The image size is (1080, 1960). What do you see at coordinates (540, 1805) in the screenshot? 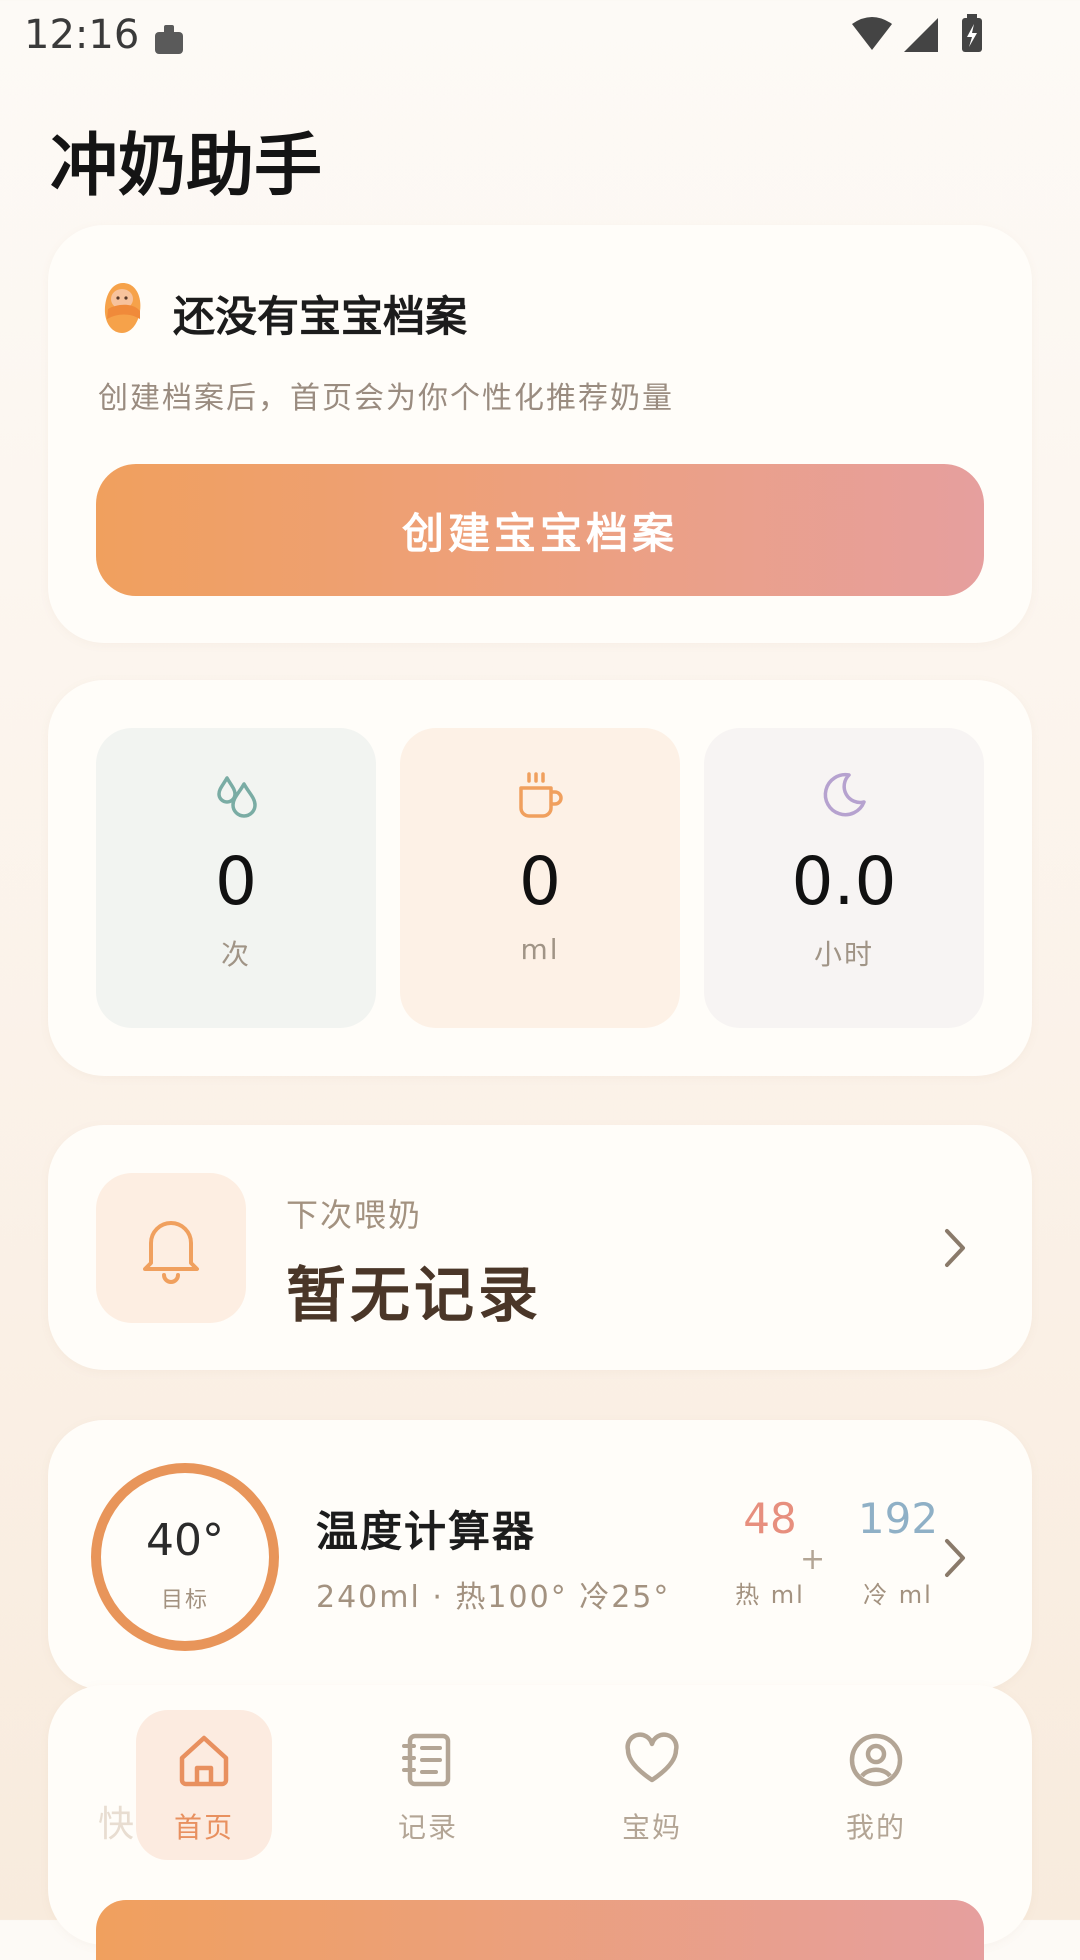
I see `bottom-navigation: 首页 记录 宝妈 我的` at bounding box center [540, 1805].